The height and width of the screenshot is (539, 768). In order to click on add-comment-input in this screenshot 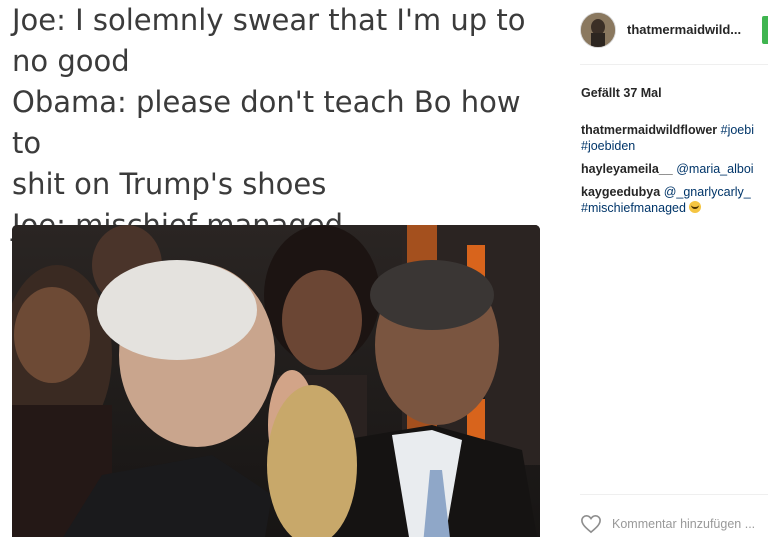, I will do `click(690, 524)`.